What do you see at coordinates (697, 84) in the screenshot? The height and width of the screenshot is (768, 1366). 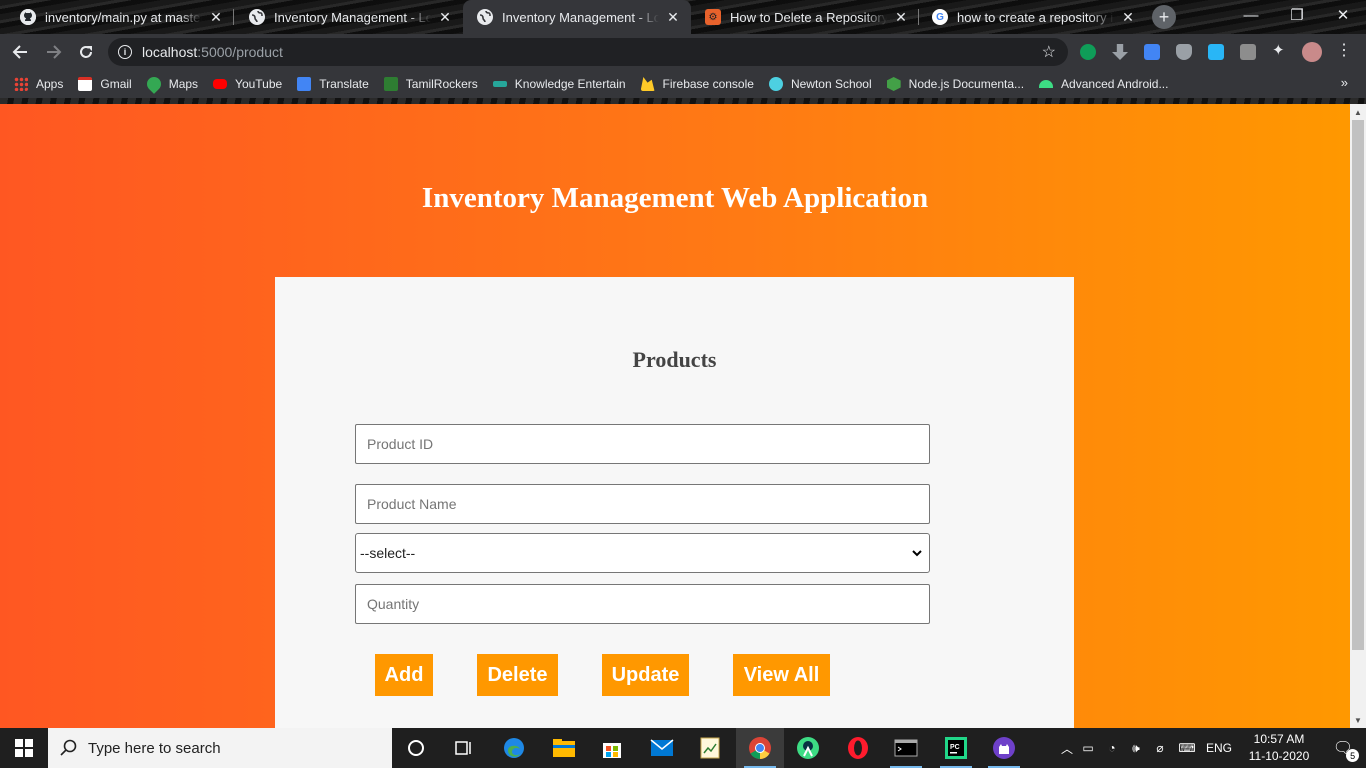 I see `bookmark-firebase: Firebase console` at bounding box center [697, 84].